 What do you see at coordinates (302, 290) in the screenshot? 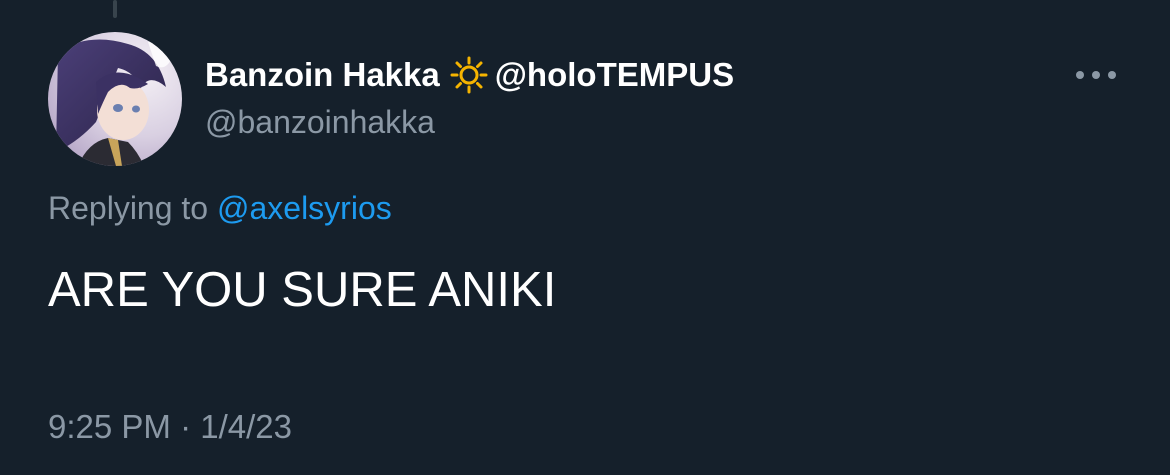
I see `tweet-text: ARE YOU SURE ANIKI` at bounding box center [302, 290].